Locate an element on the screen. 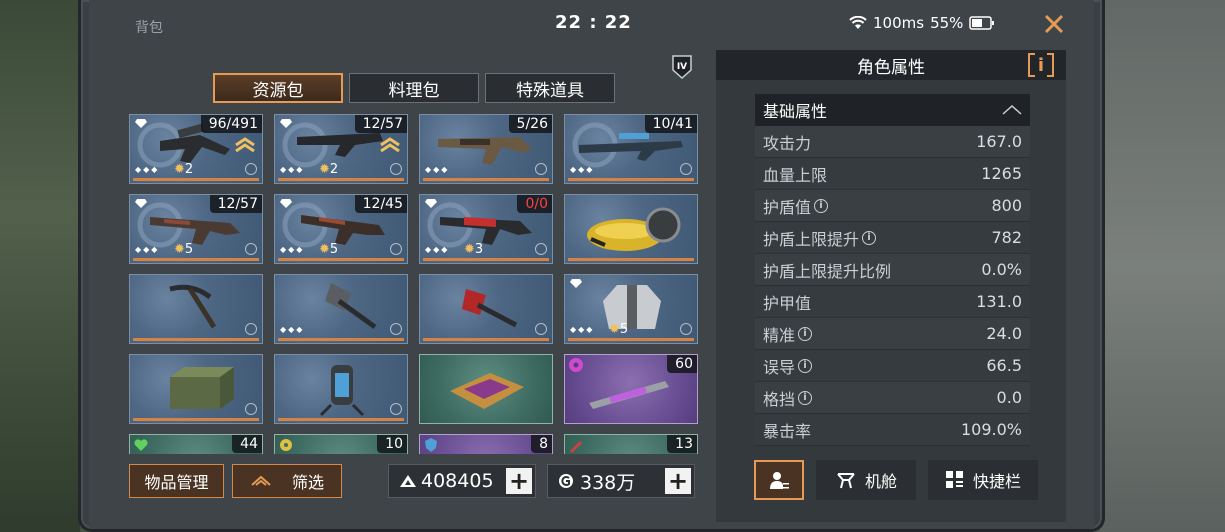 The height and width of the screenshot is (532, 1225). inventory-item-row5-4: 13 is located at coordinates (631, 444).